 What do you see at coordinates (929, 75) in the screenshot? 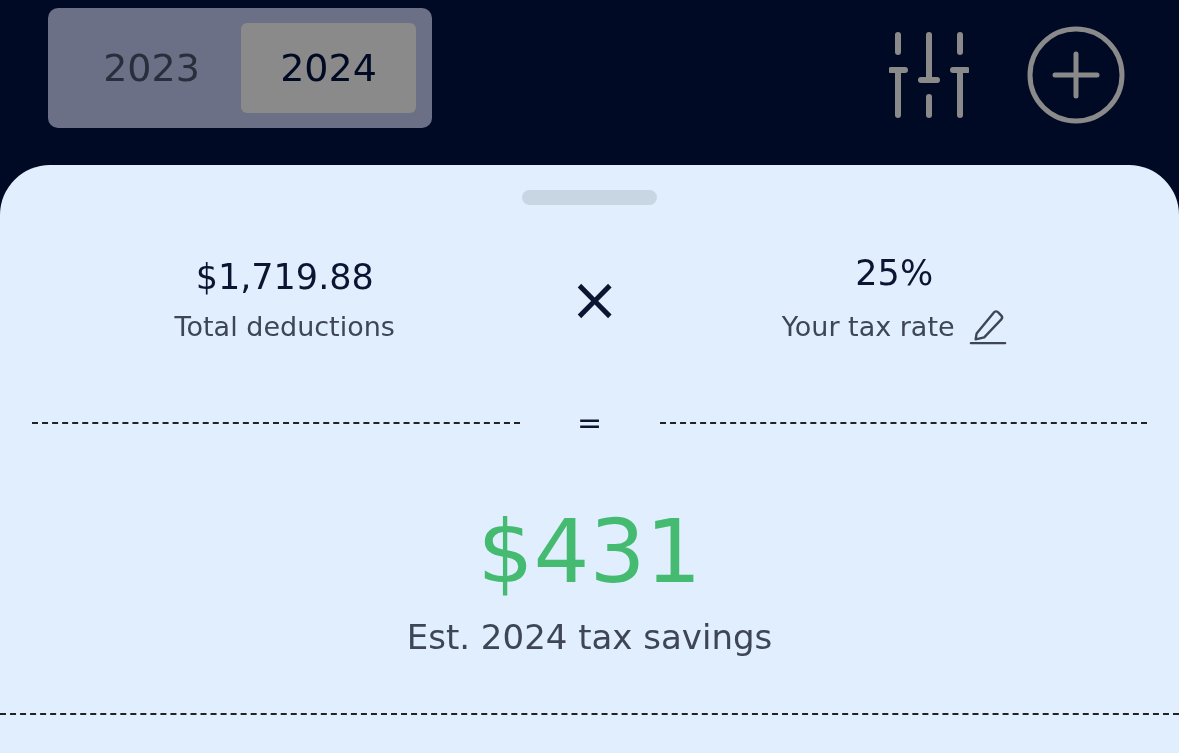
I see `sliders-icon` at bounding box center [929, 75].